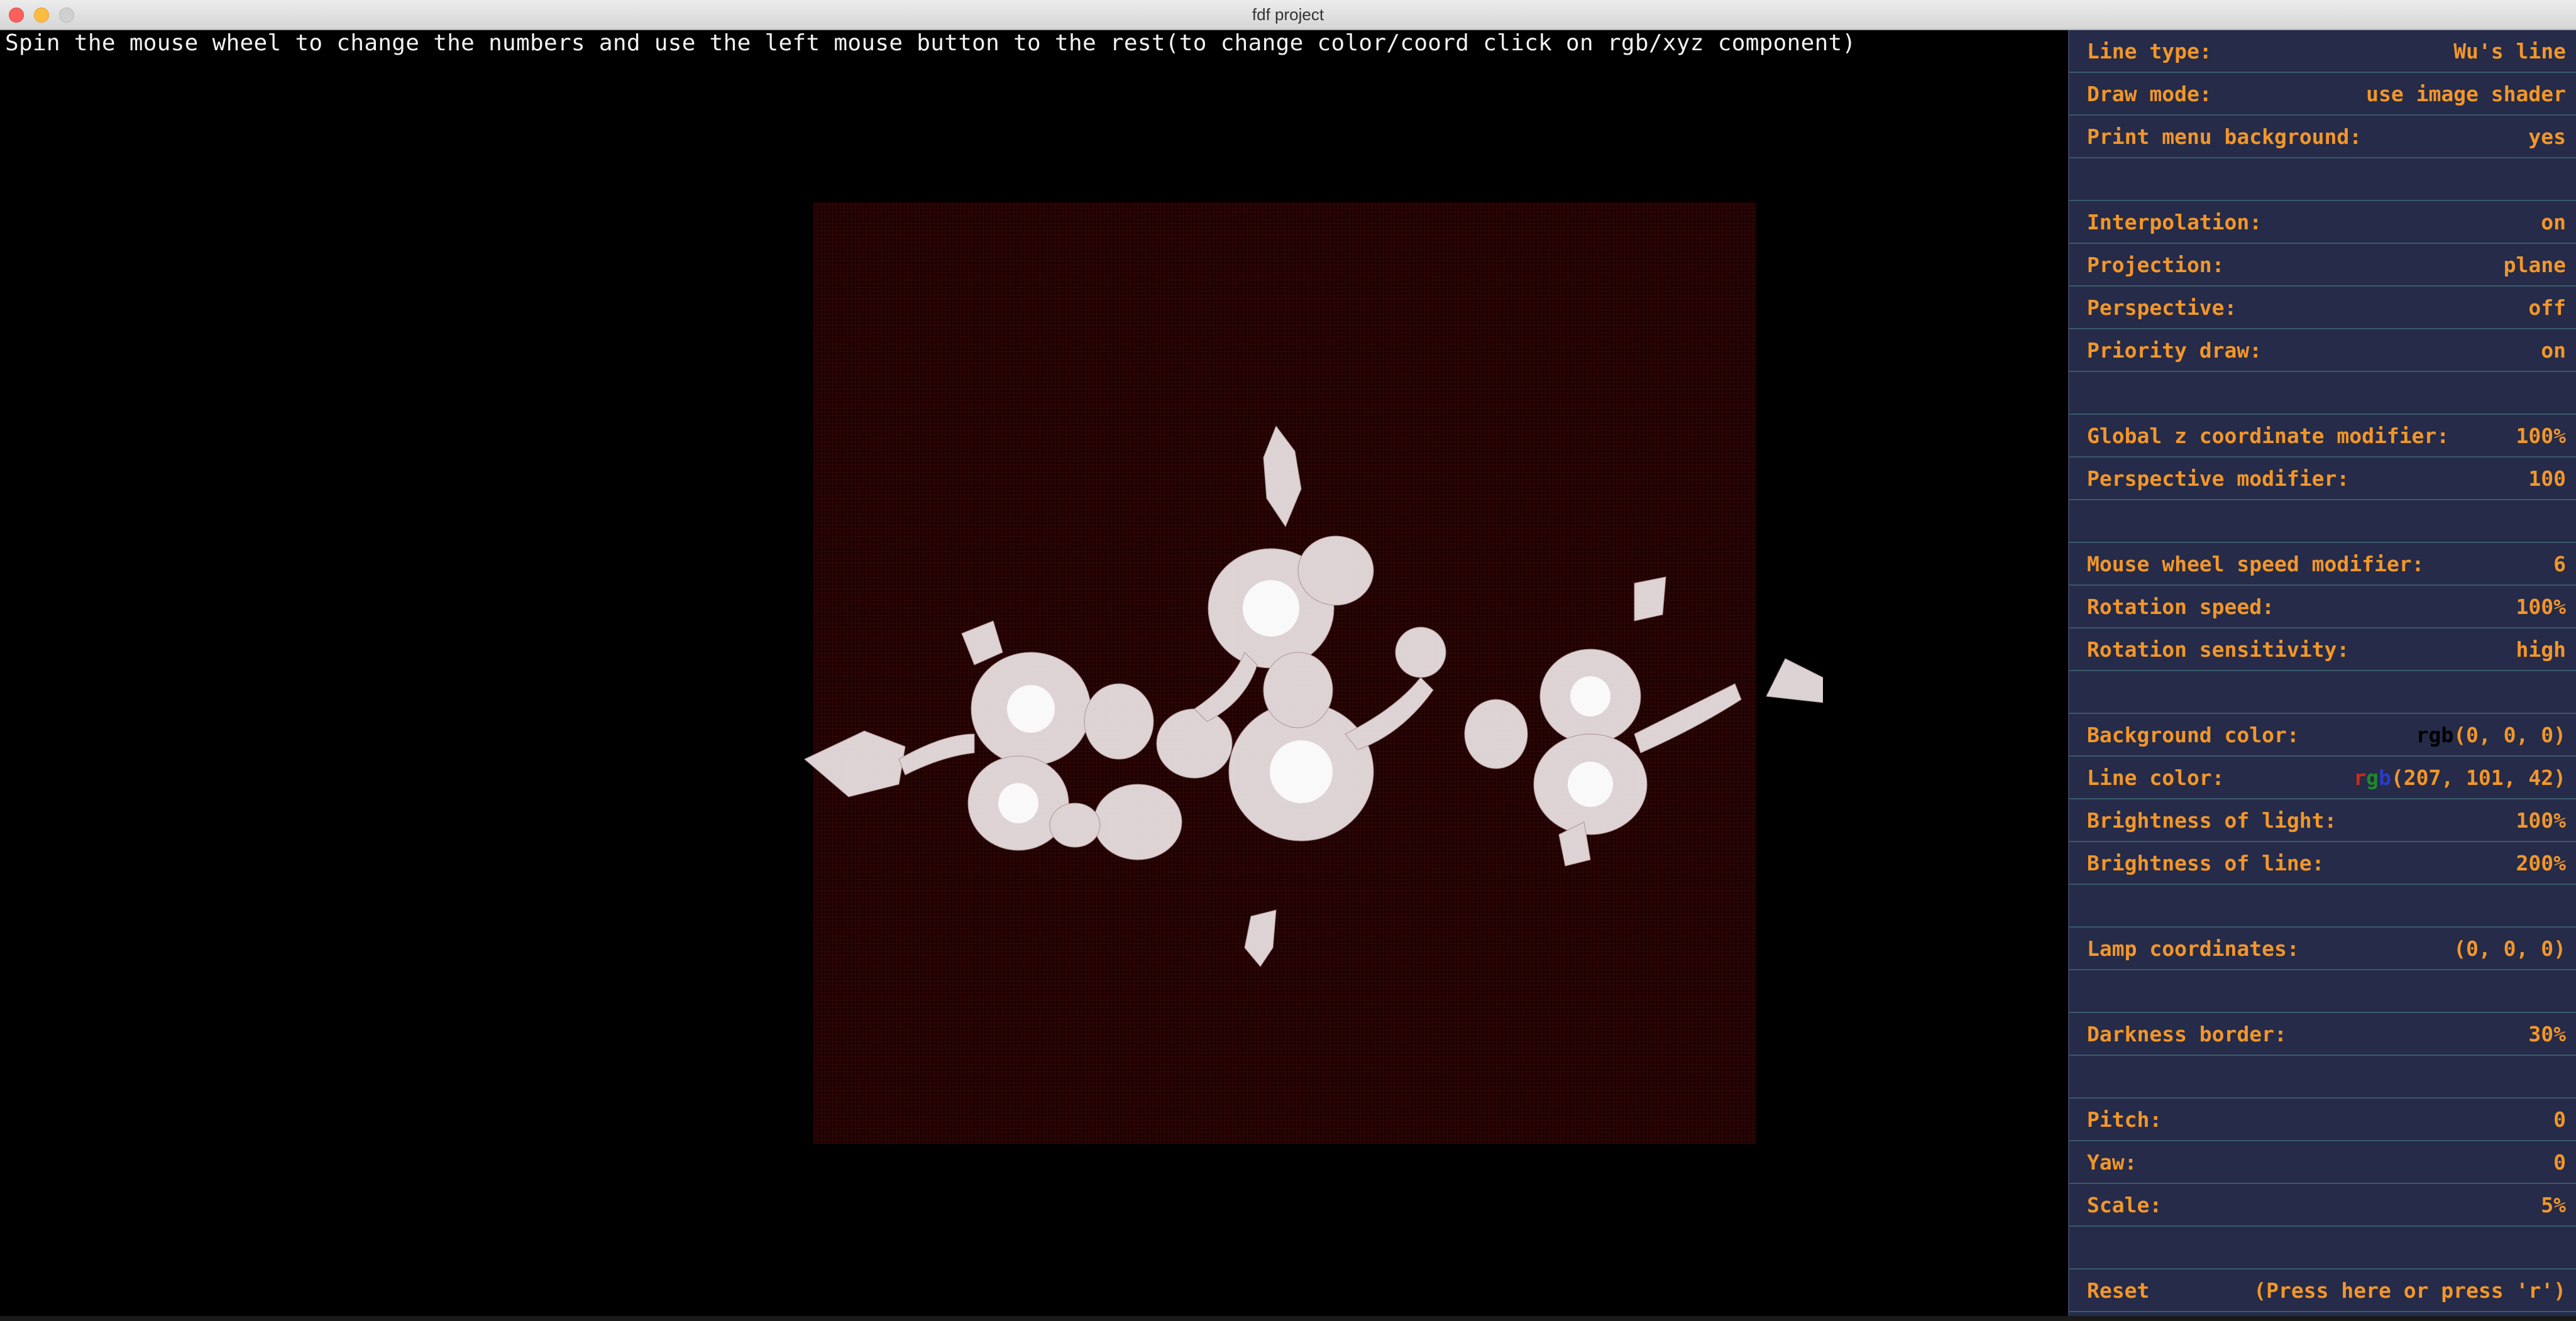 The height and width of the screenshot is (1321, 2576). Describe the element at coordinates (2193, 948) in the screenshot. I see `lamp-coordinates-label: Lamp coordinates:` at that location.